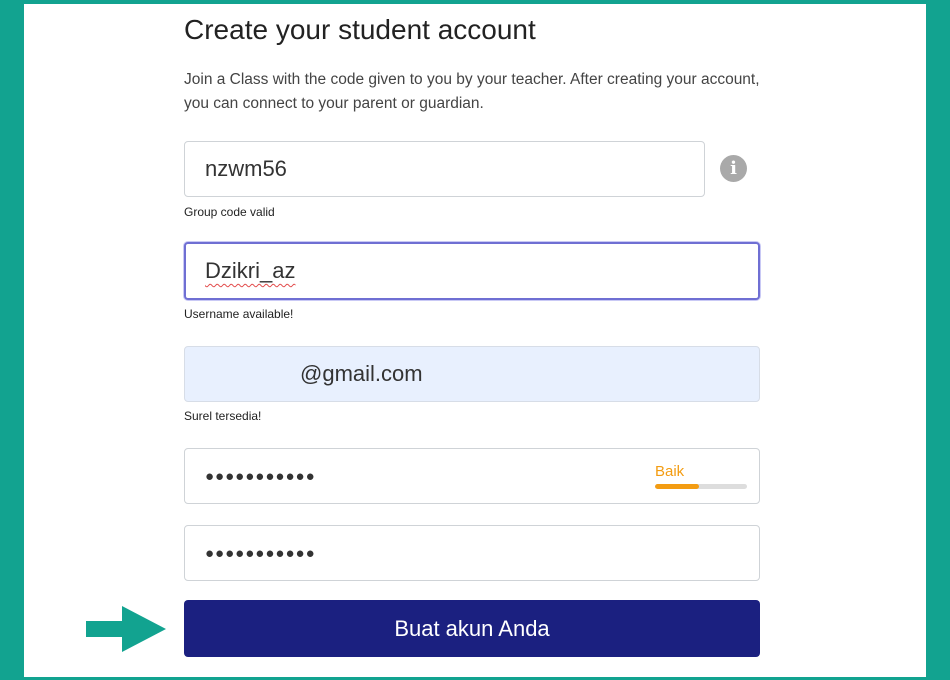 This screenshot has height=680, width=950. What do you see at coordinates (472, 553) in the screenshot?
I see `confirm-password-input: ●●●●●●●●●●●` at bounding box center [472, 553].